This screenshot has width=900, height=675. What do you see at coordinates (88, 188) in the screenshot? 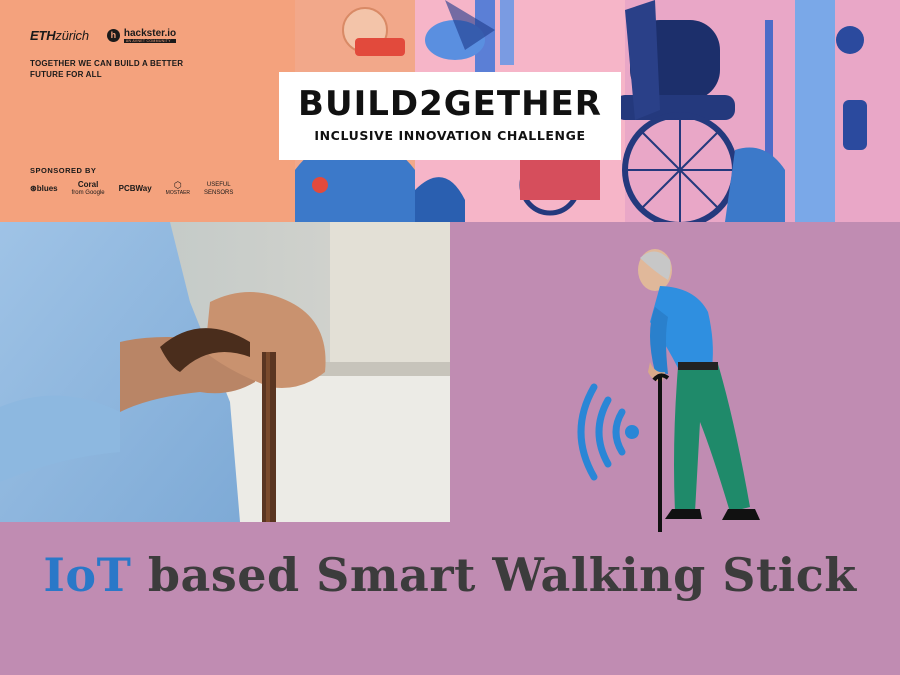
I see `coral-logo: Coral from Google` at bounding box center [88, 188].